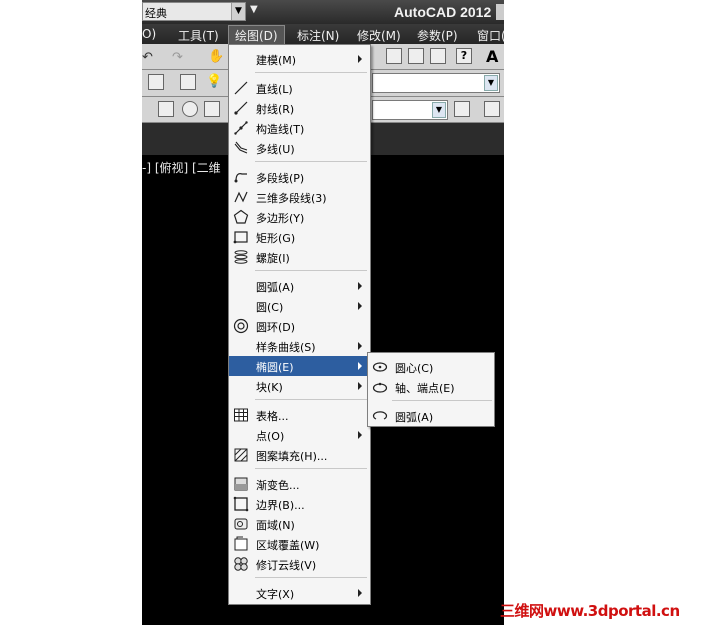  What do you see at coordinates (241, 484) in the screenshot?
I see `gradient-icon` at bounding box center [241, 484].